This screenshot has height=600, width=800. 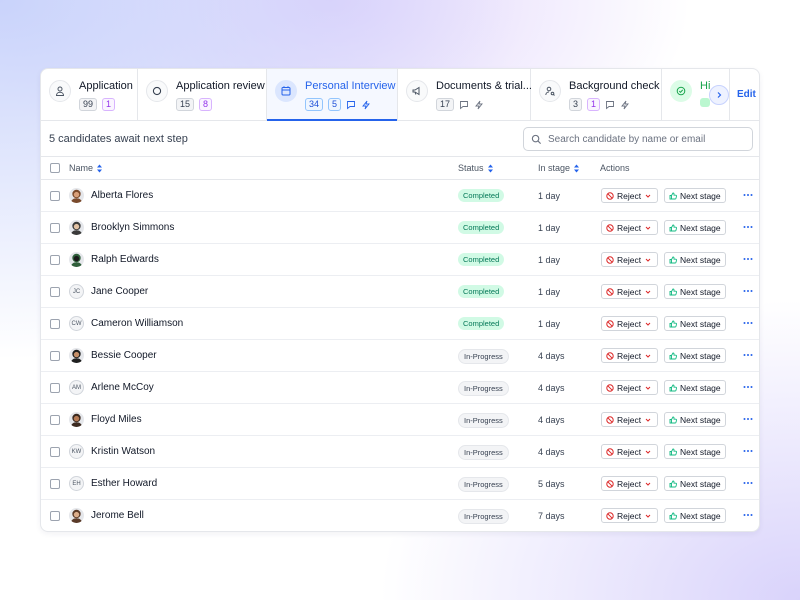 I want to click on megaphone-icon, so click(x=417, y=91).